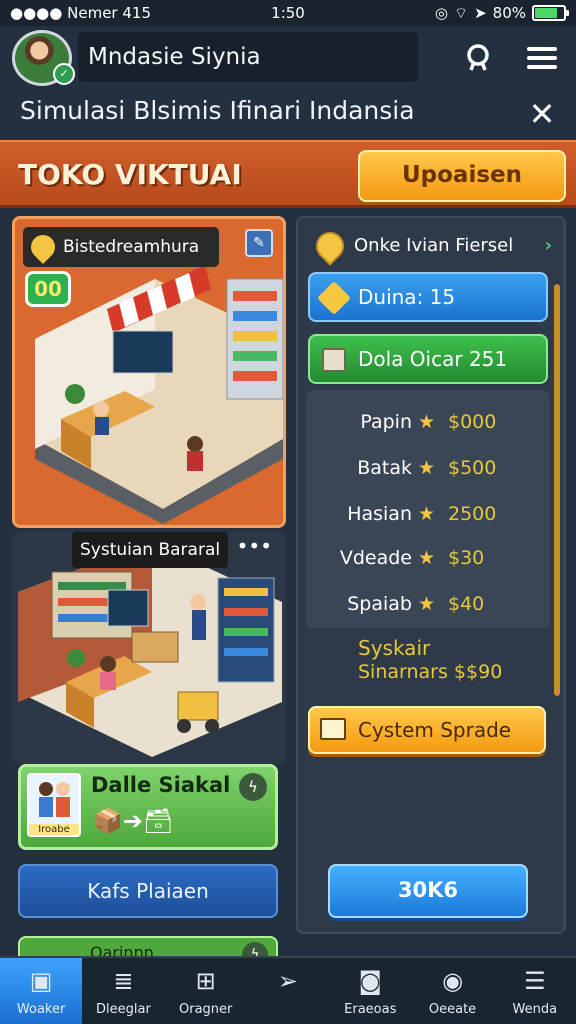  I want to click on nav-item-wenda: ☰ Wenda, so click(535, 991).